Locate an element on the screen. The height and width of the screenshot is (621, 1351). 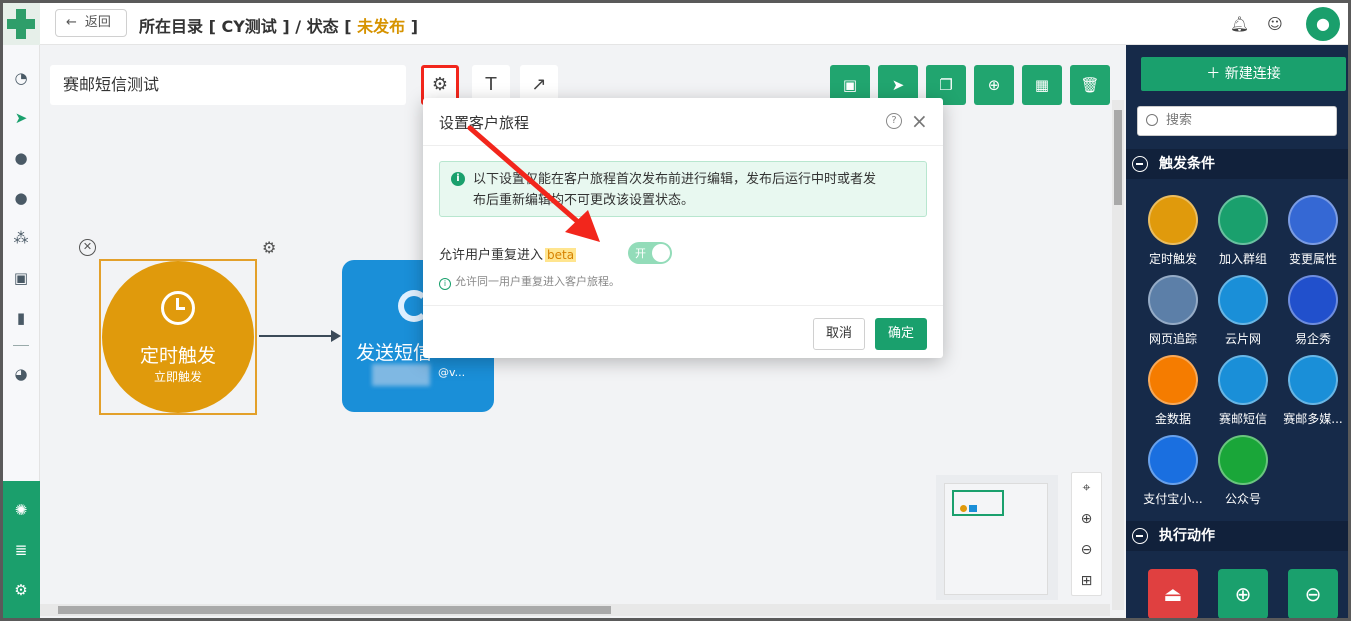
trigger-tile: 赛邮短信 is located at coordinates (1243, 395).